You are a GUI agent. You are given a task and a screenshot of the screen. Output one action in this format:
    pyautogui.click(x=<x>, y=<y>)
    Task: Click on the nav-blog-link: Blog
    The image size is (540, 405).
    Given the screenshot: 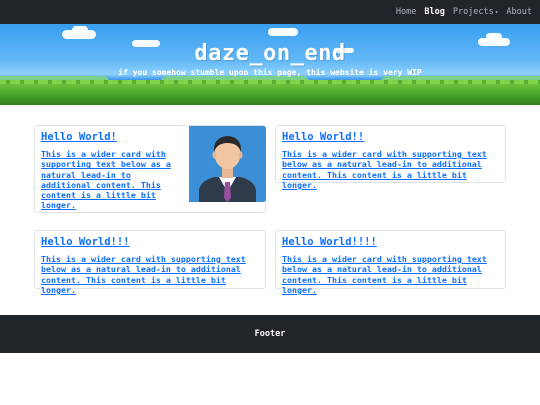 What is the action you would take?
    pyautogui.click(x=434, y=12)
    